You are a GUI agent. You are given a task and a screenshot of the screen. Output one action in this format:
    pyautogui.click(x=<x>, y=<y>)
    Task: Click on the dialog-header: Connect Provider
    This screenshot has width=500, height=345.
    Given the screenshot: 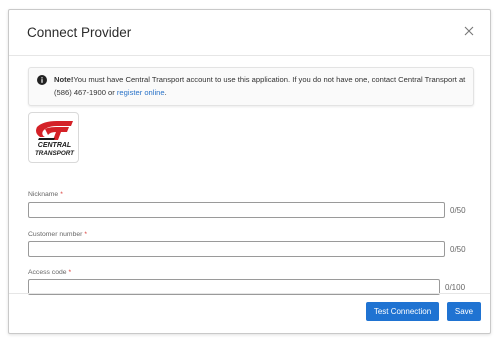 What is the action you would take?
    pyautogui.click(x=249, y=33)
    